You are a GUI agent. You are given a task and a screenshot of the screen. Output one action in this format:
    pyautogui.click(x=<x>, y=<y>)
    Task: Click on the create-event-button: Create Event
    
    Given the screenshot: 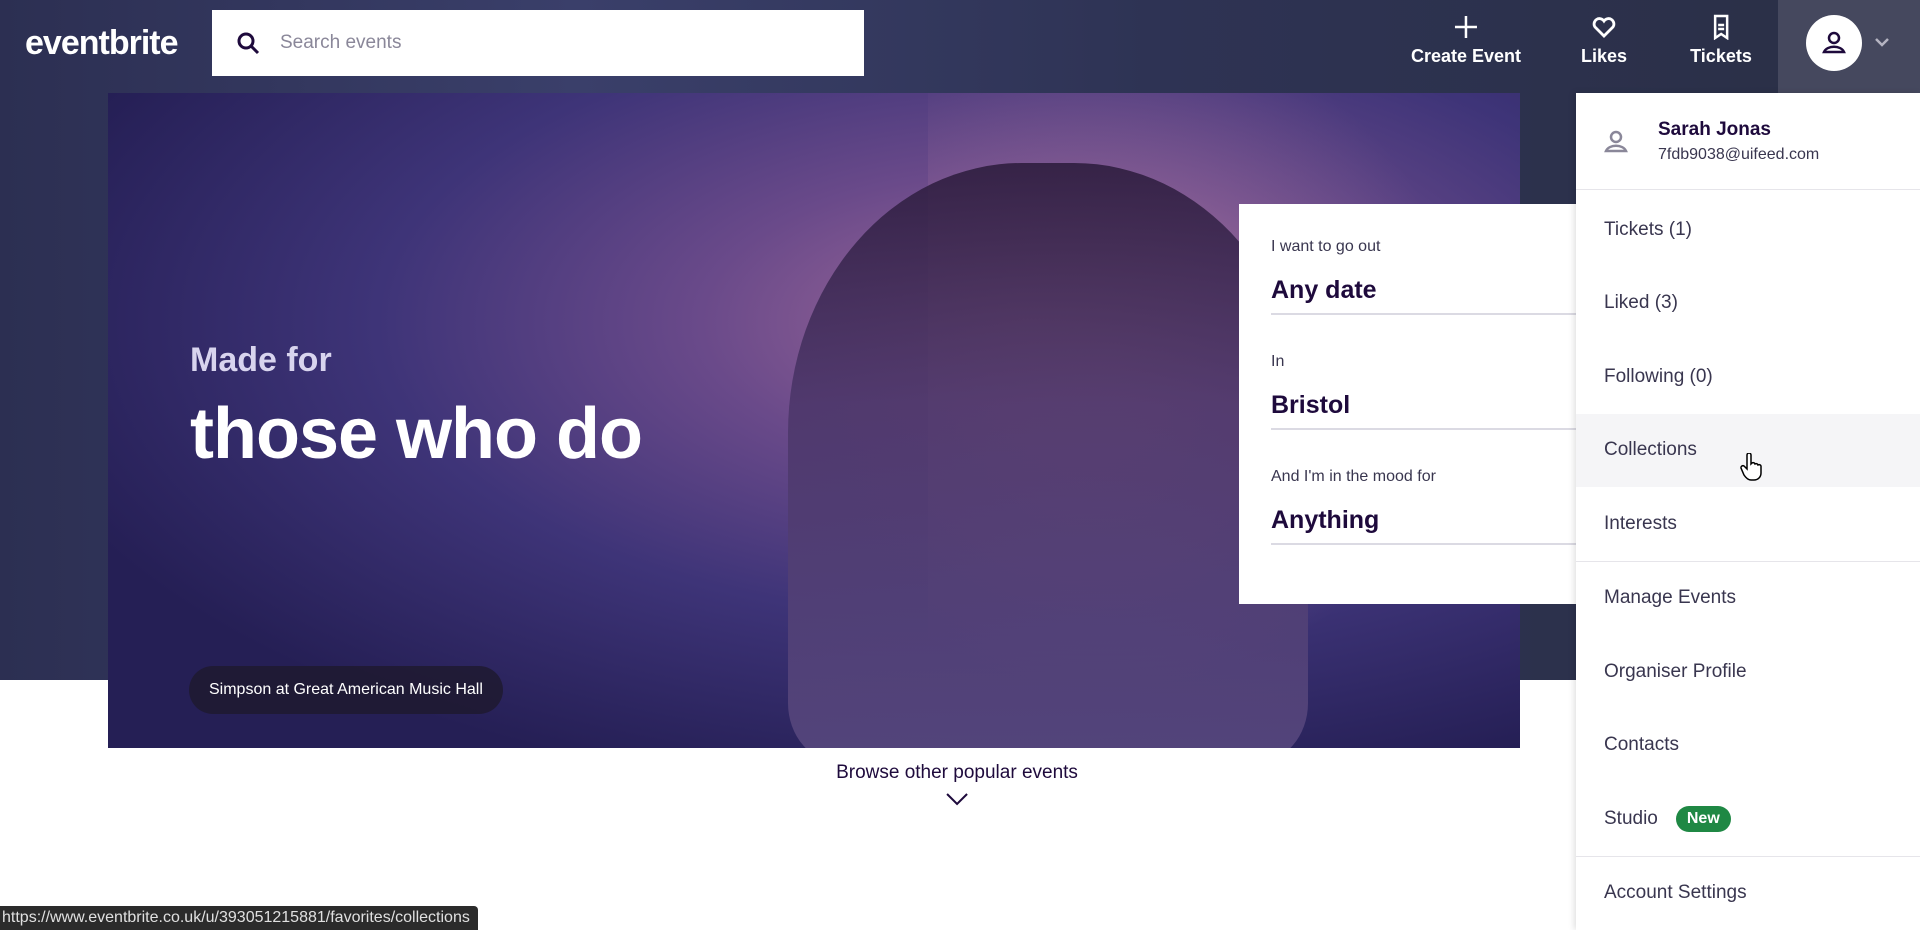 What is the action you would take?
    pyautogui.click(x=1466, y=40)
    